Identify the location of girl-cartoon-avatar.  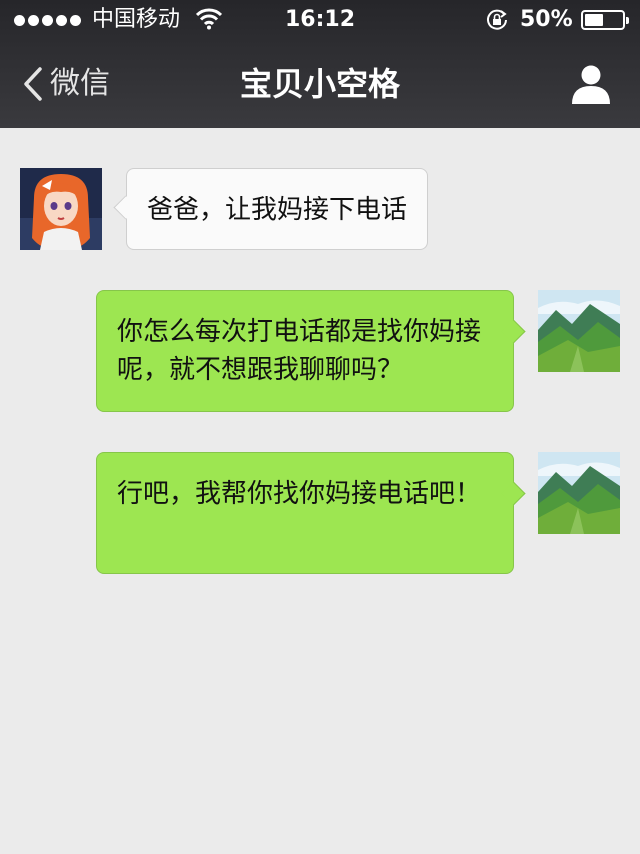
(61, 209).